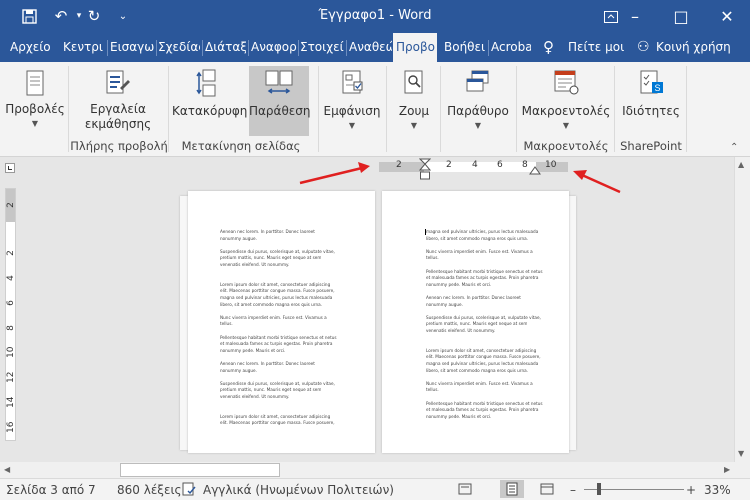 Image resolution: width=750 pixels, height=500 pixels. I want to click on text-cursor, so click(425, 232).